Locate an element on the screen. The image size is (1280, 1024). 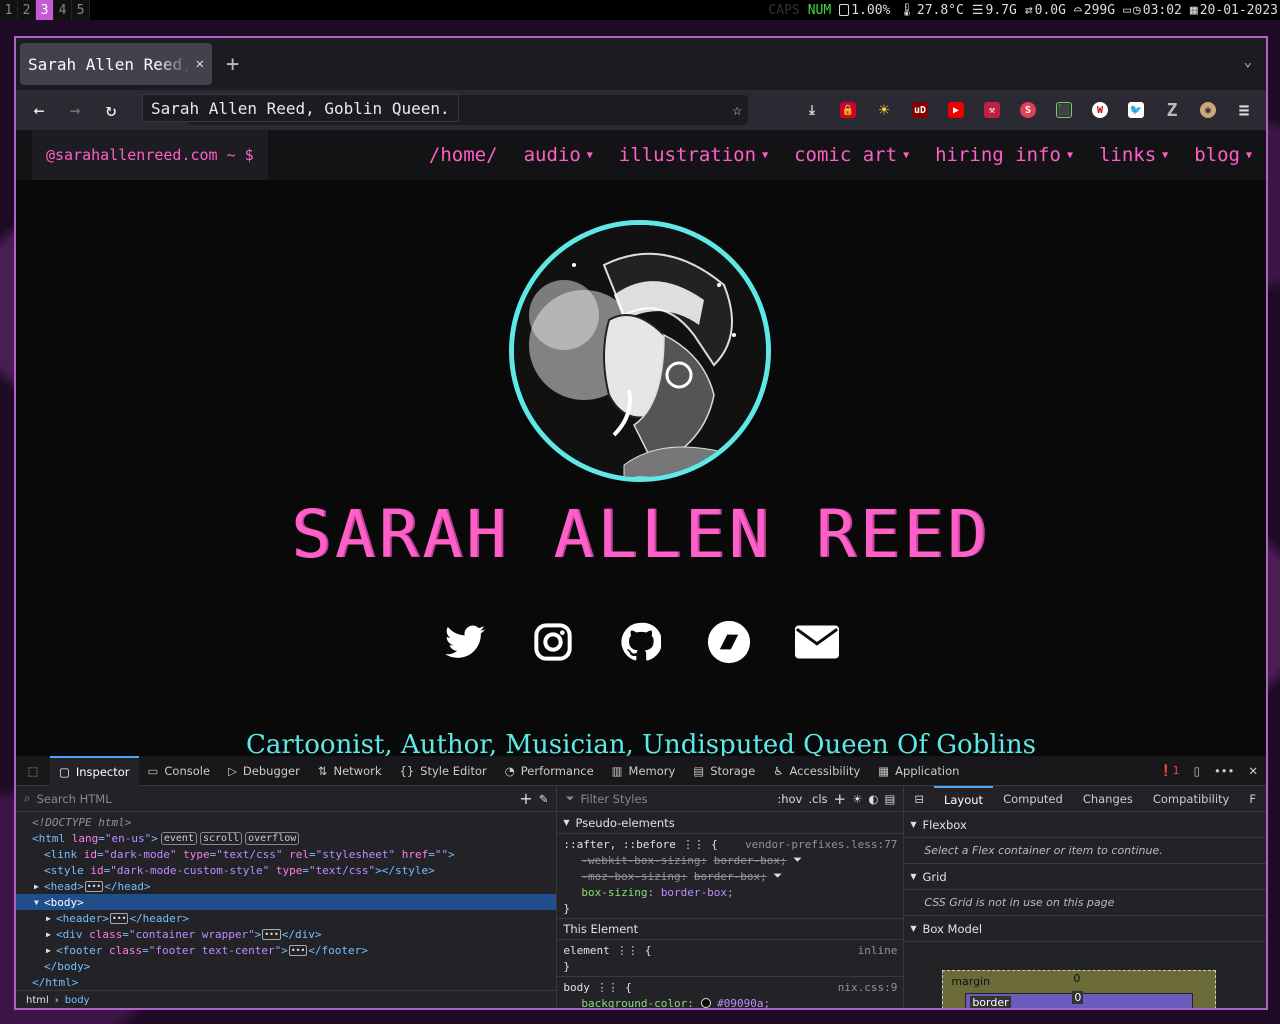
sidebar-toggle-icon: ⊟ is located at coordinates (919, 799).